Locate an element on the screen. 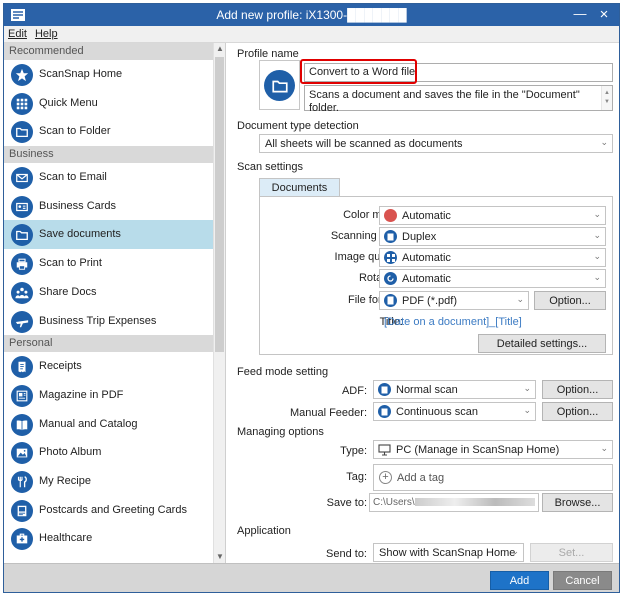  book-icon is located at coordinates (22, 424).